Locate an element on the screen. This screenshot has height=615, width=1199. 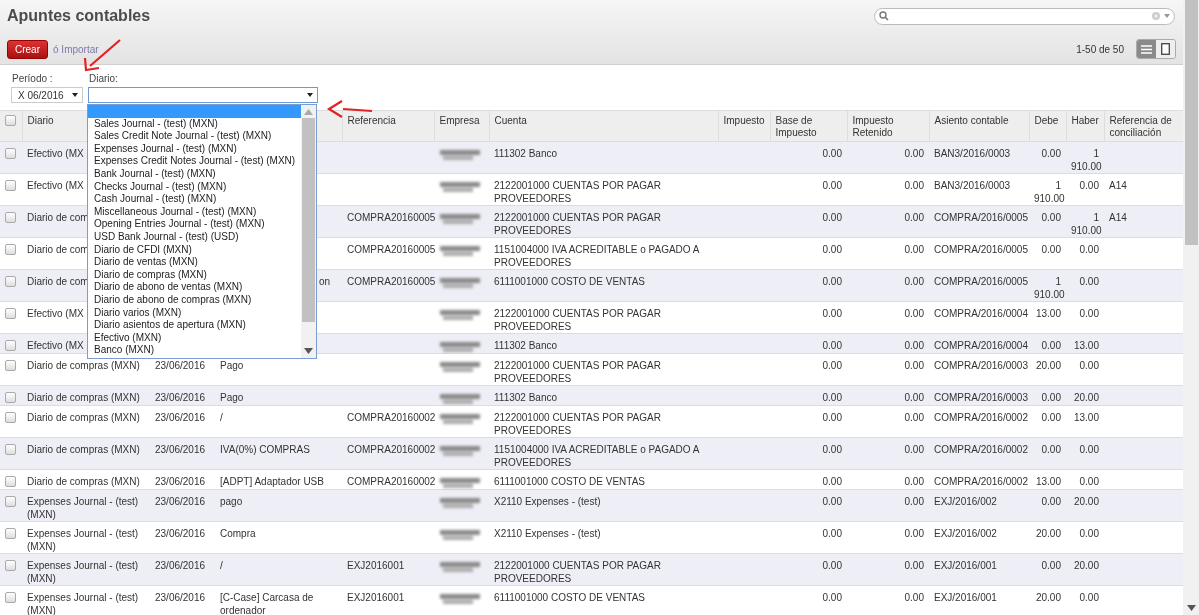
table-cell: 13.00 is located at coordinates (1085, 343).